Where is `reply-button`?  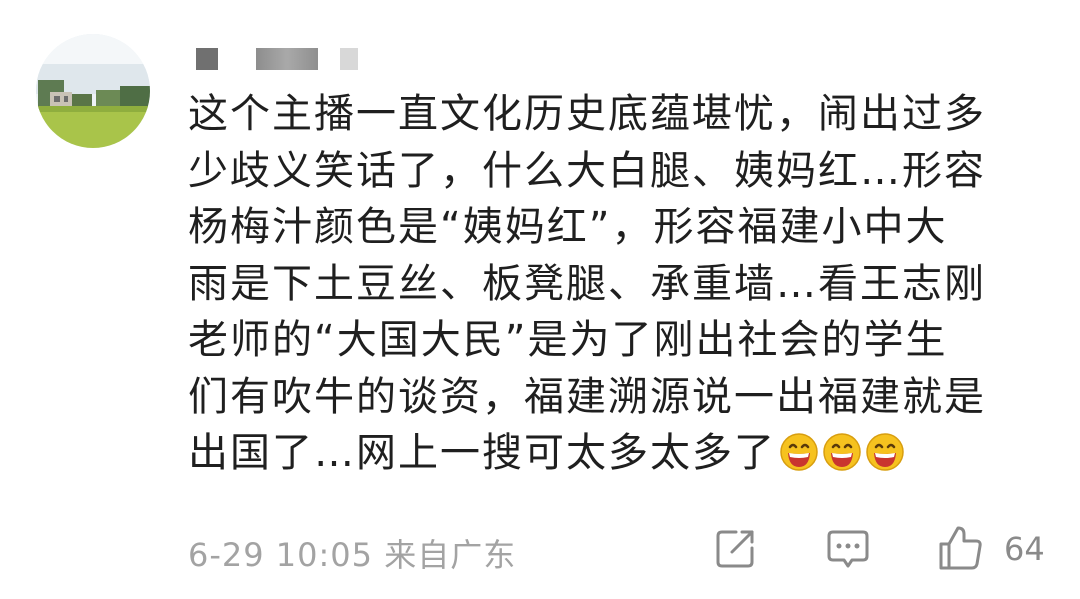
reply-button is located at coordinates (848, 548).